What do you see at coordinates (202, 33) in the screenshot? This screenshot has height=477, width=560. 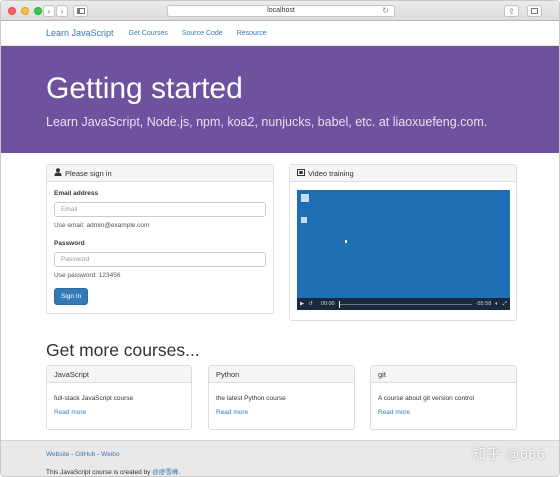 I see `nav-link-source-code: Source Code` at bounding box center [202, 33].